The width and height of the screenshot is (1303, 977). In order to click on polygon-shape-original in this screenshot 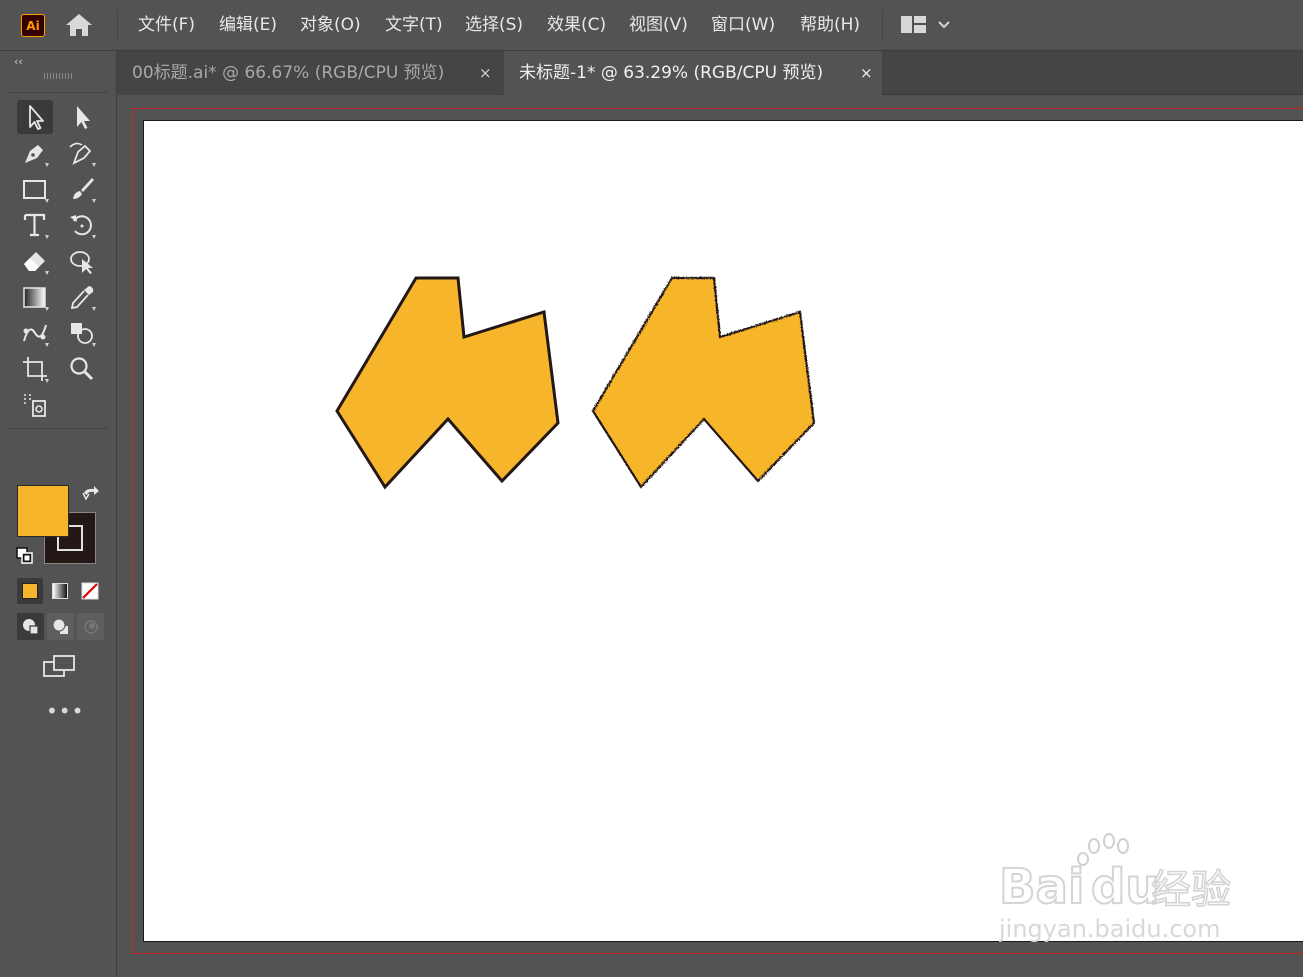, I will do `click(447, 383)`.